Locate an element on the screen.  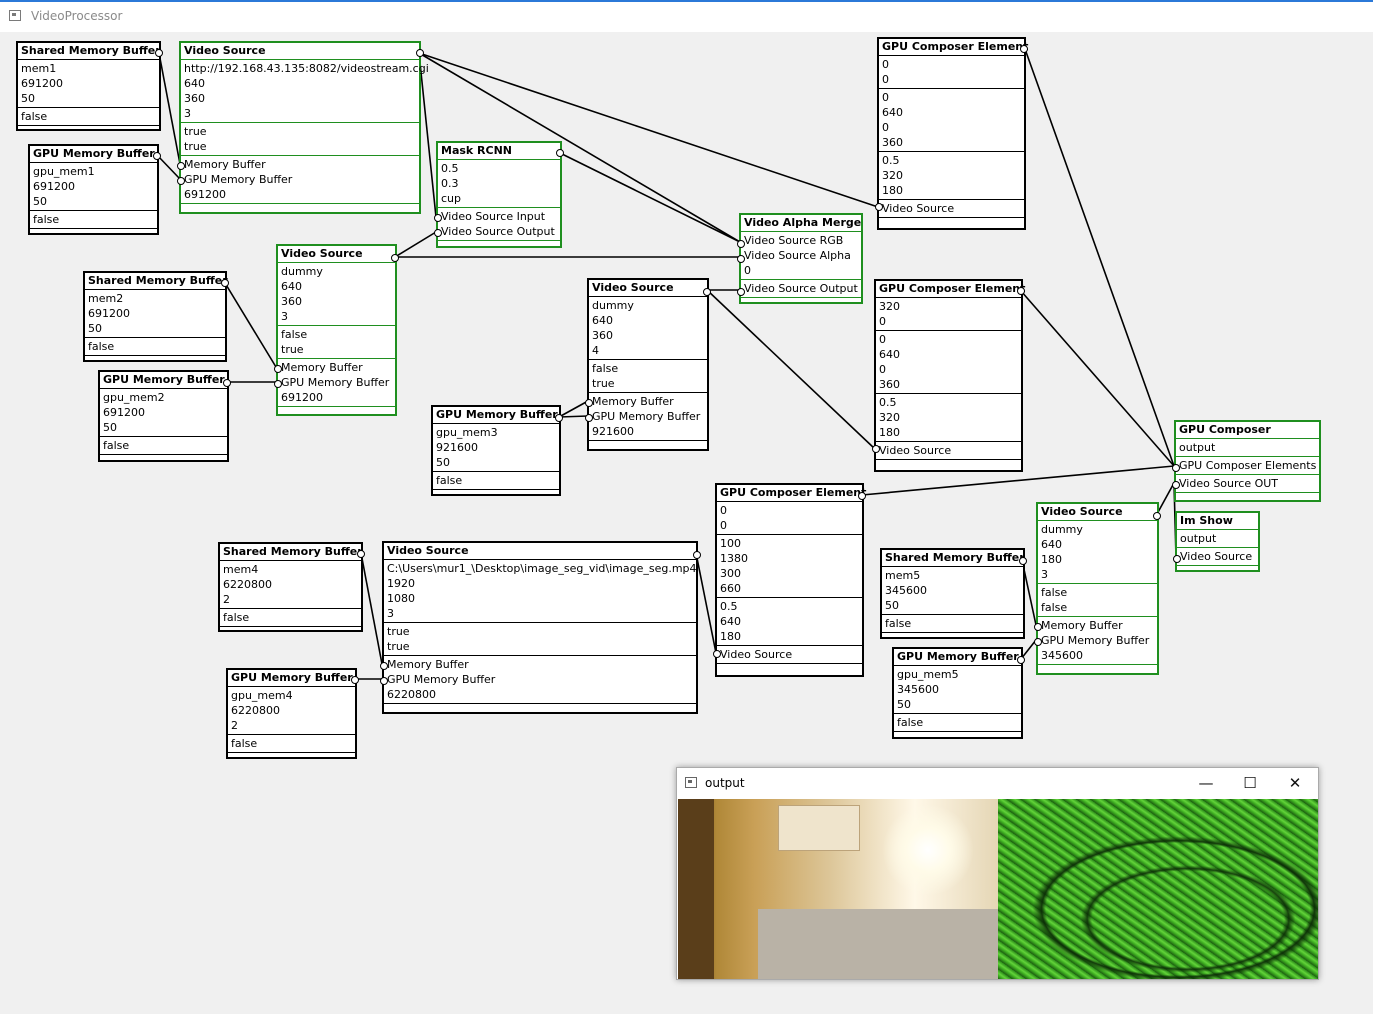
buffer-name: mem1 is located at coordinates (39, 68).